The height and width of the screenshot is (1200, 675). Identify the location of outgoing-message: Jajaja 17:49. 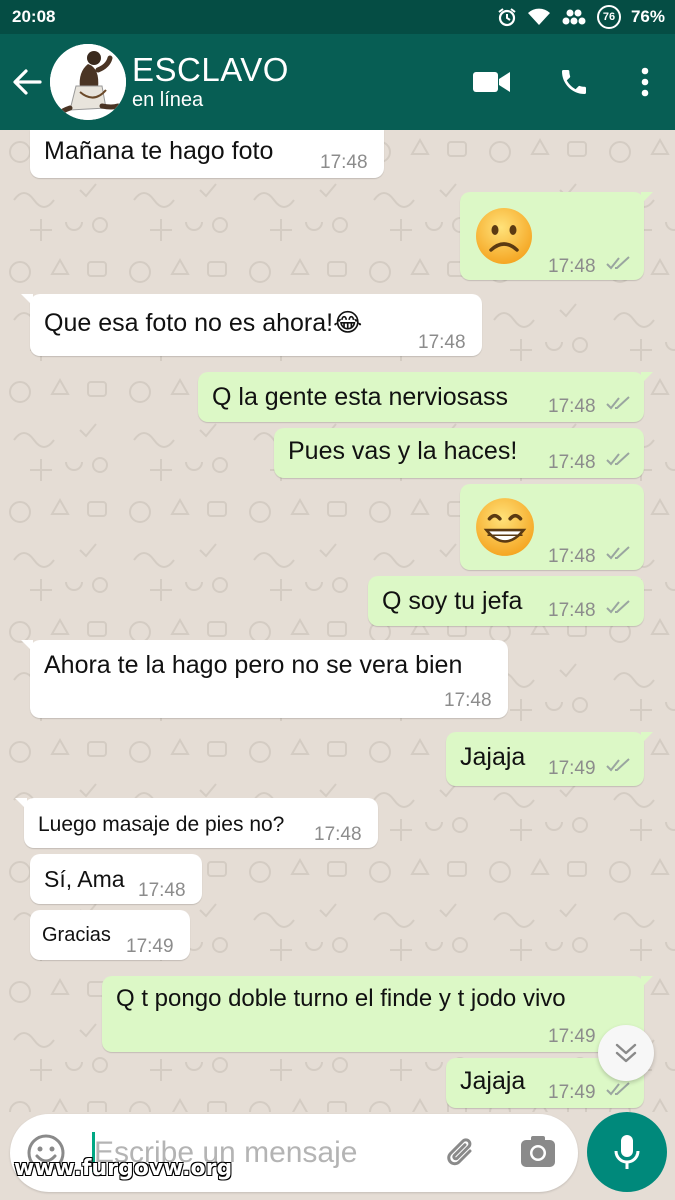
(549, 759).